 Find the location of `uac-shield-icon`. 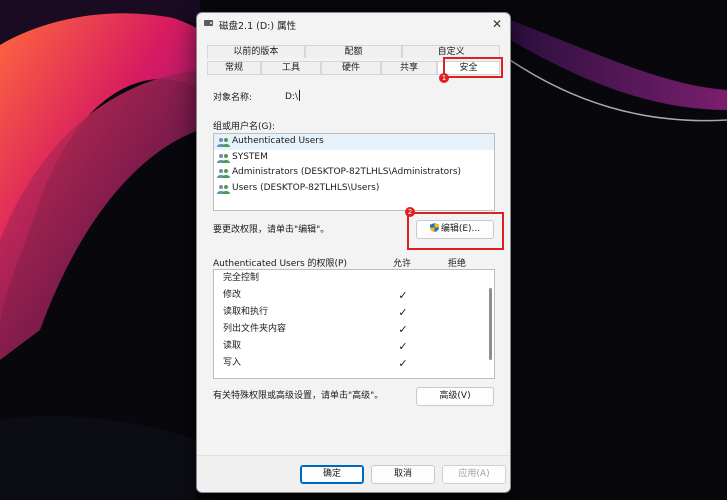

uac-shield-icon is located at coordinates (434, 227).